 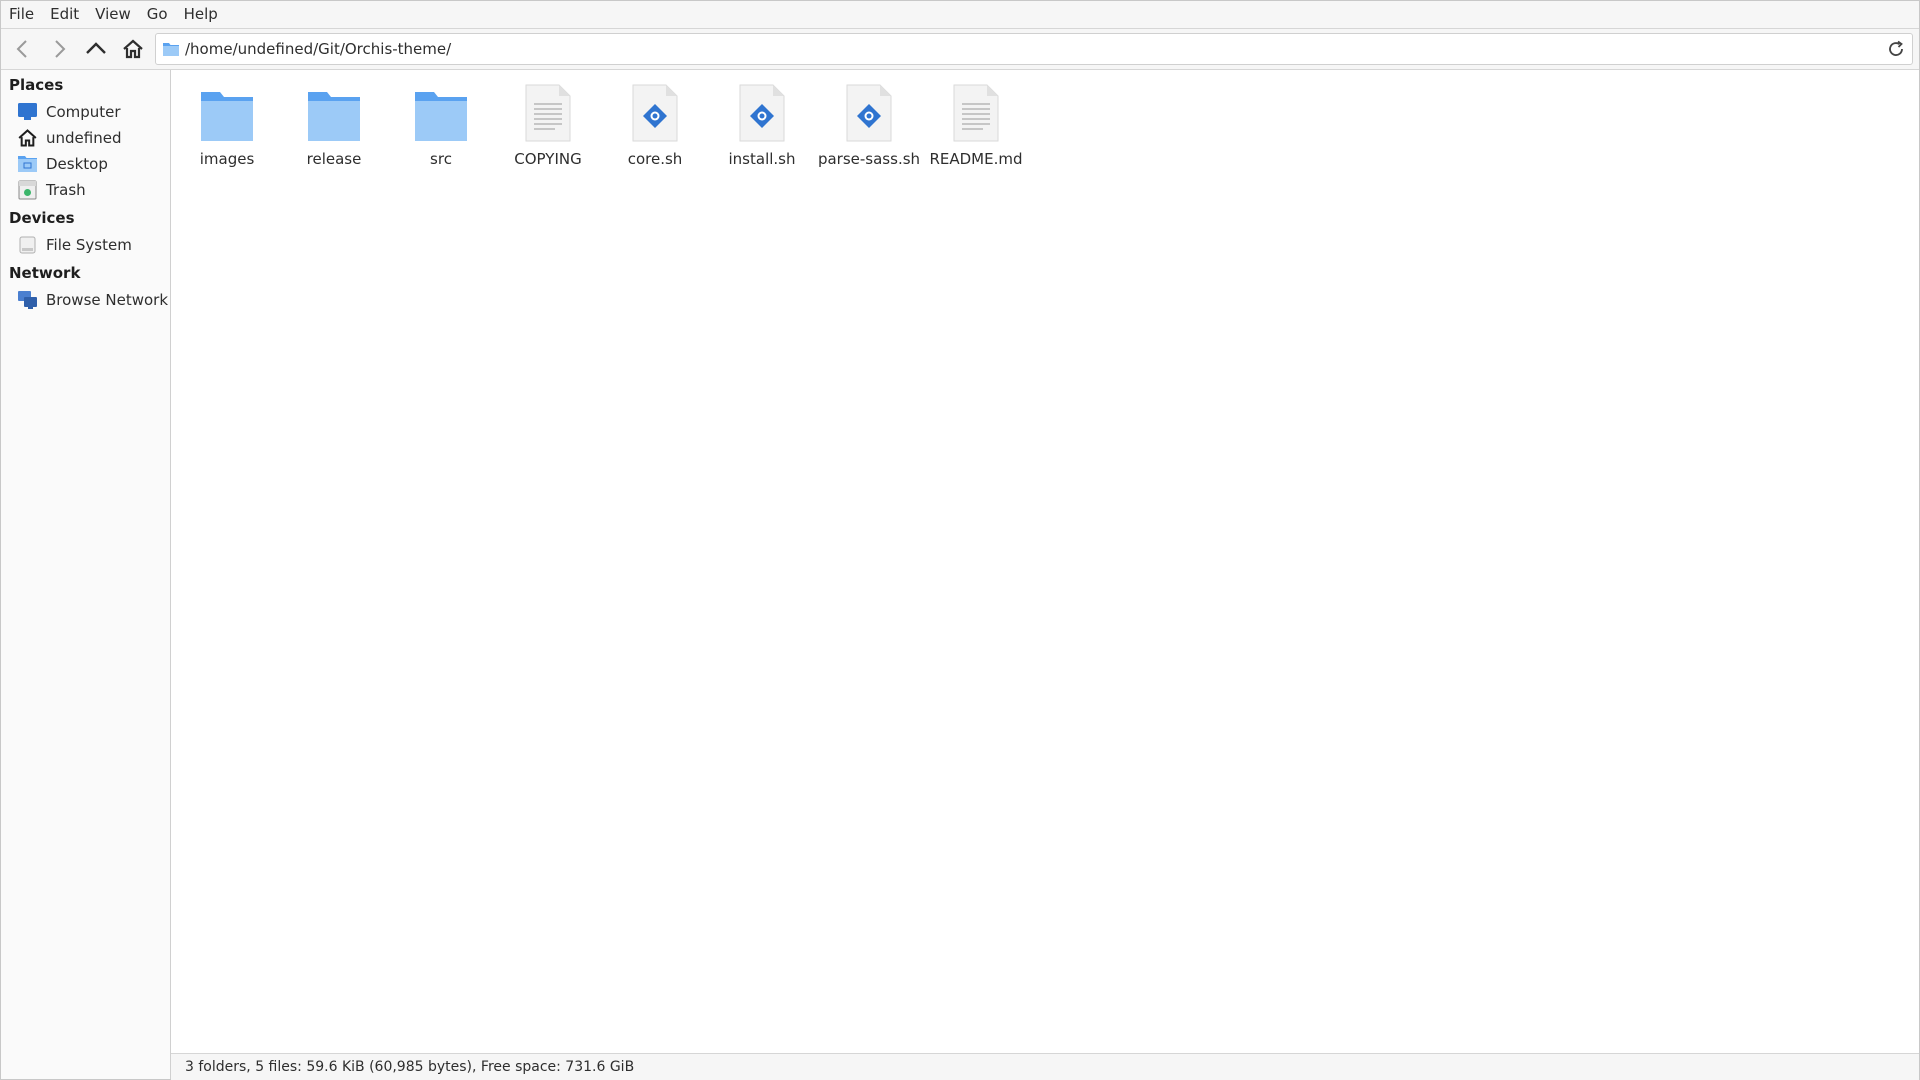 I want to click on sidebar-item-computer: Computer, so click(x=69, y=112).